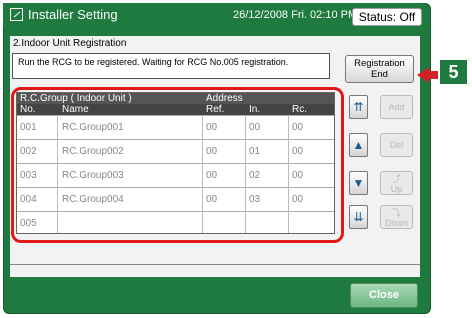 Image resolution: width=472 pixels, height=318 pixels. What do you see at coordinates (175, 109) in the screenshot?
I see `table-column-header: No. Name Ref. In. Rc.` at bounding box center [175, 109].